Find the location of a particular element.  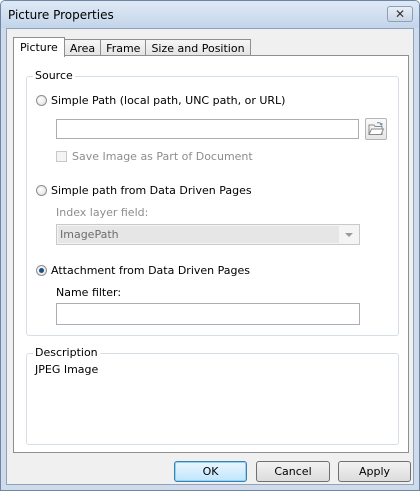

tab-size-and-position-label: Size and Position is located at coordinates (198, 48).